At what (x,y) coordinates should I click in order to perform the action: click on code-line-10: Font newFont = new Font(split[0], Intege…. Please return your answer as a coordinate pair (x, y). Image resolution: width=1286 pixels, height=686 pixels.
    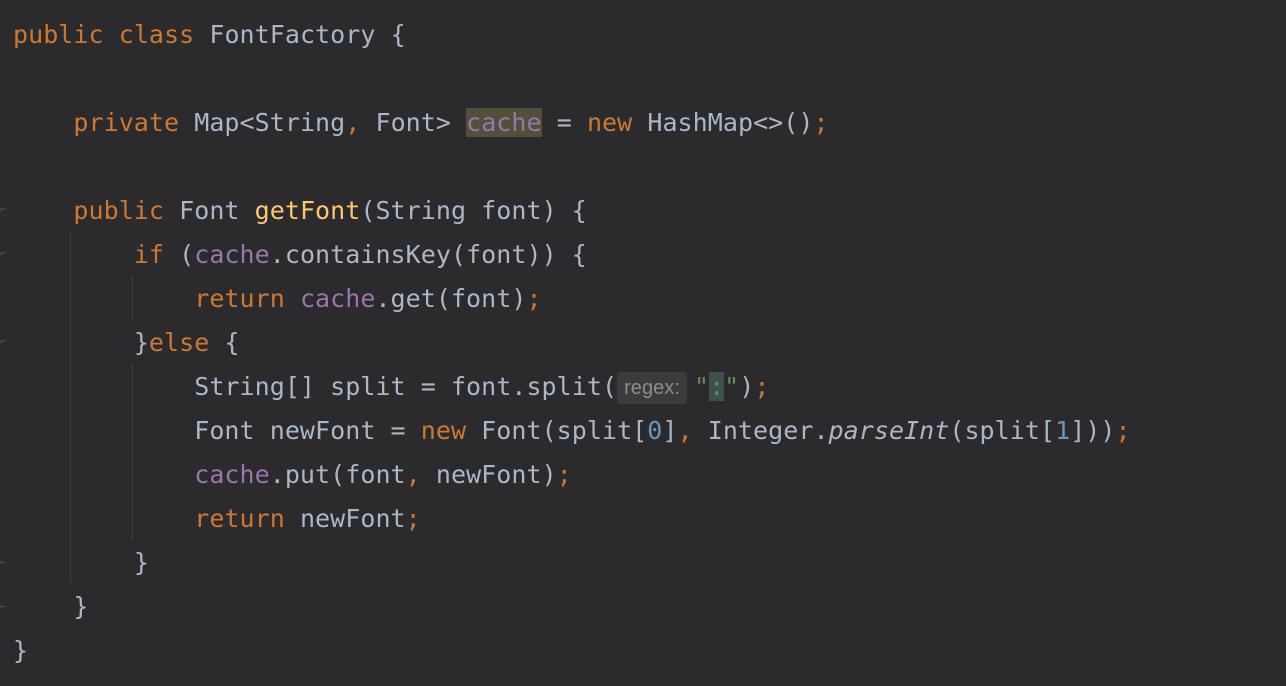
    Looking at the image, I should click on (572, 431).